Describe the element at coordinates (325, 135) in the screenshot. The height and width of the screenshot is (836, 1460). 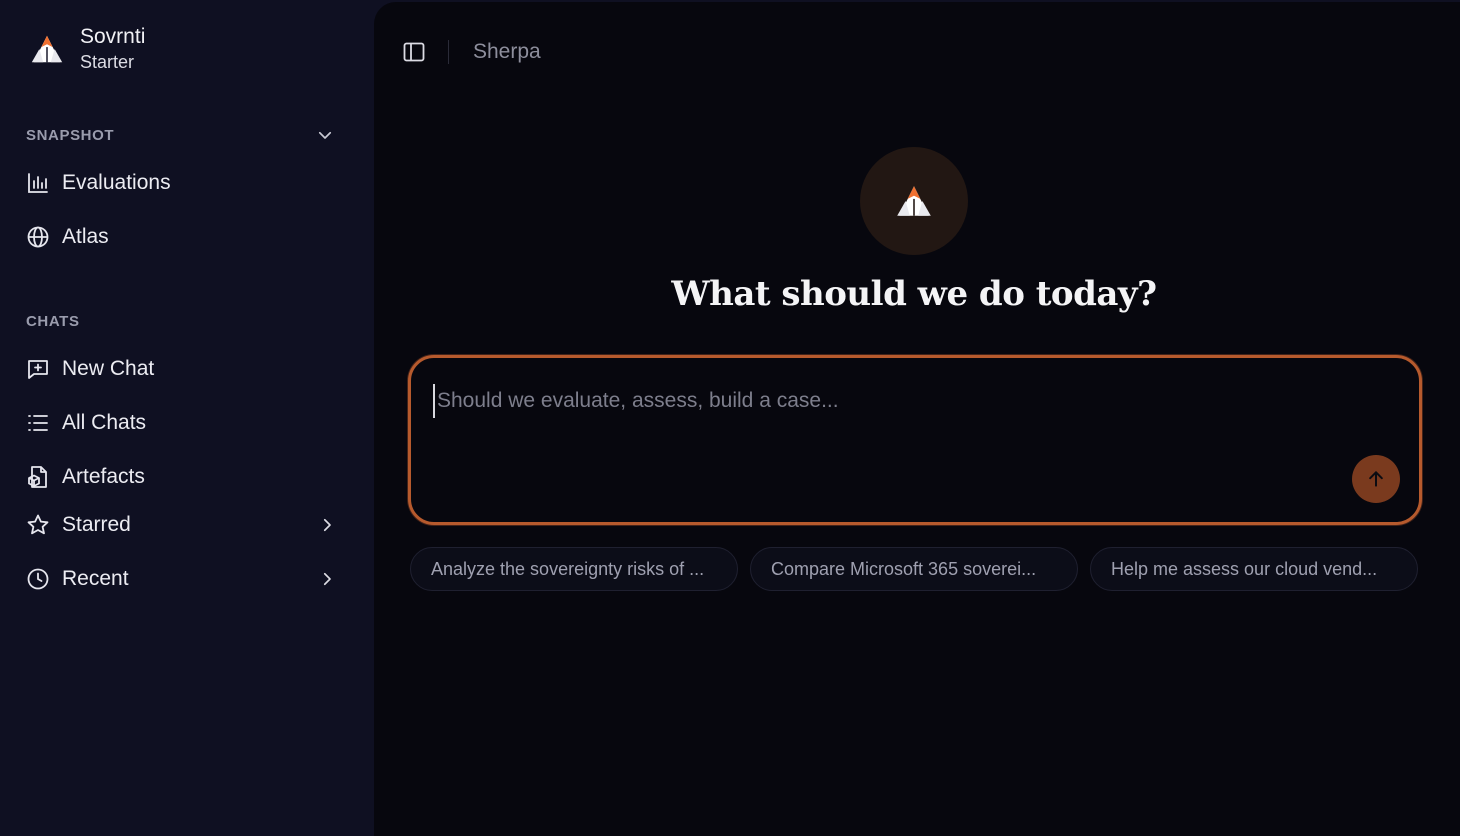
I see `chevron-down-icon` at that location.